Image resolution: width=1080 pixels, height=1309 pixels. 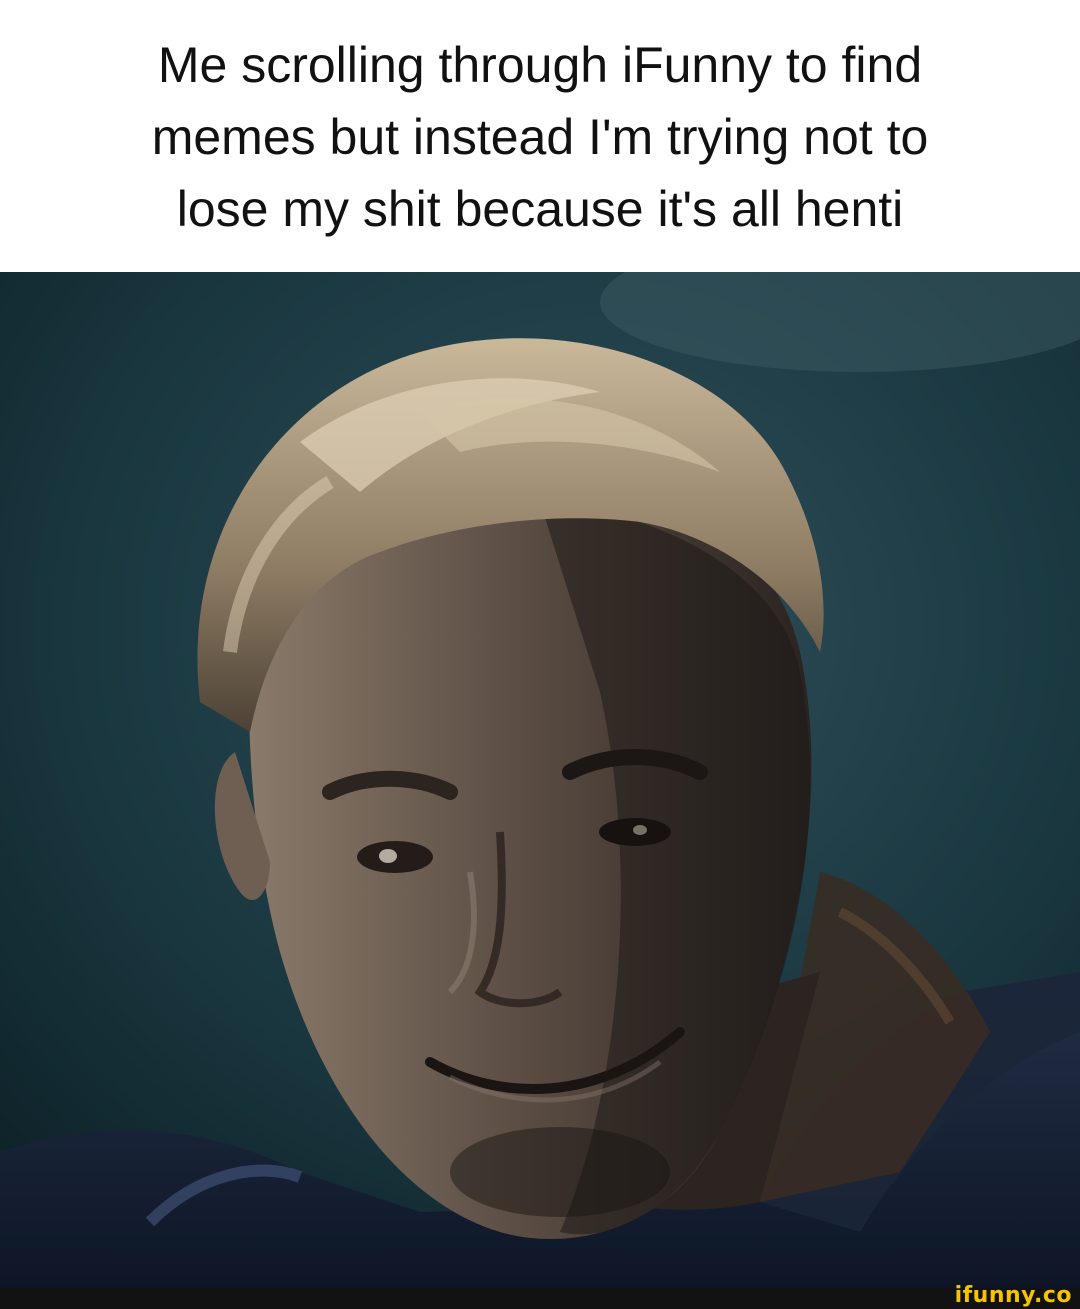 What do you see at coordinates (540, 1298) in the screenshot?
I see `footer-bar` at bounding box center [540, 1298].